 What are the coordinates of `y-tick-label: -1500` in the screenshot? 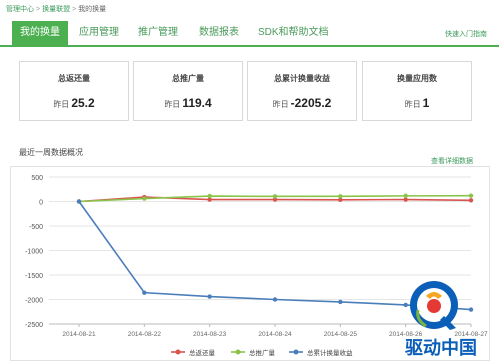 It's located at (34, 276).